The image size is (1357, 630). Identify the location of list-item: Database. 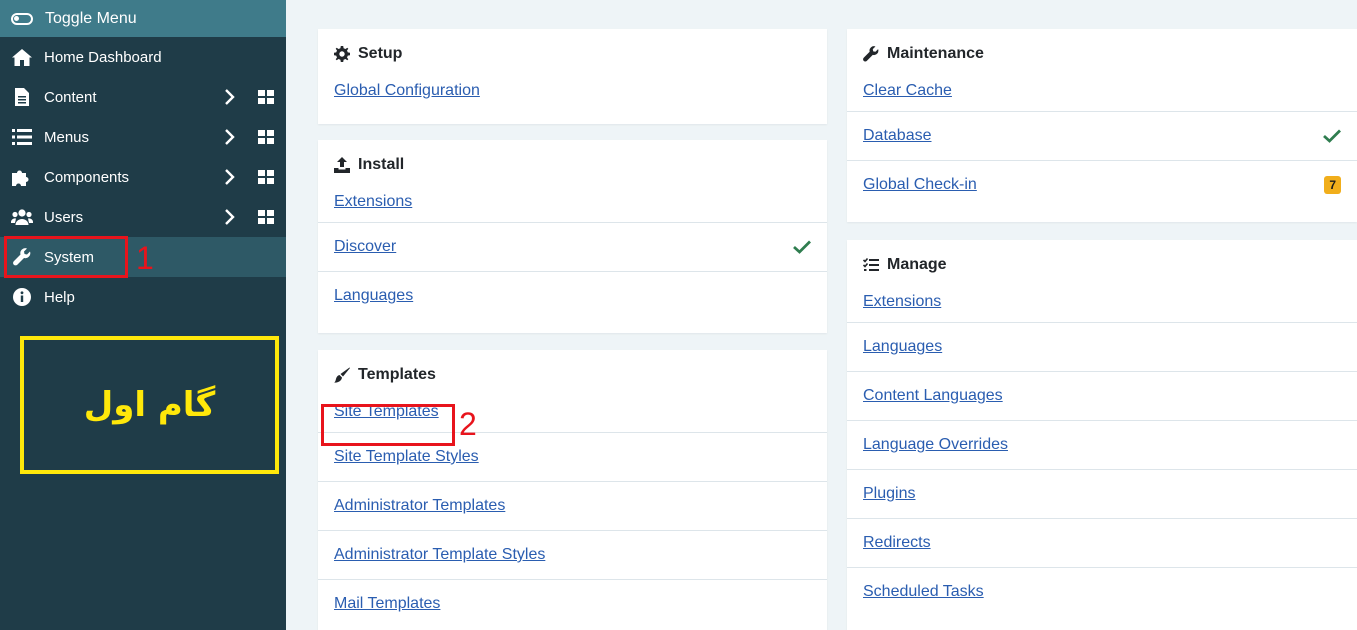
(1102, 135).